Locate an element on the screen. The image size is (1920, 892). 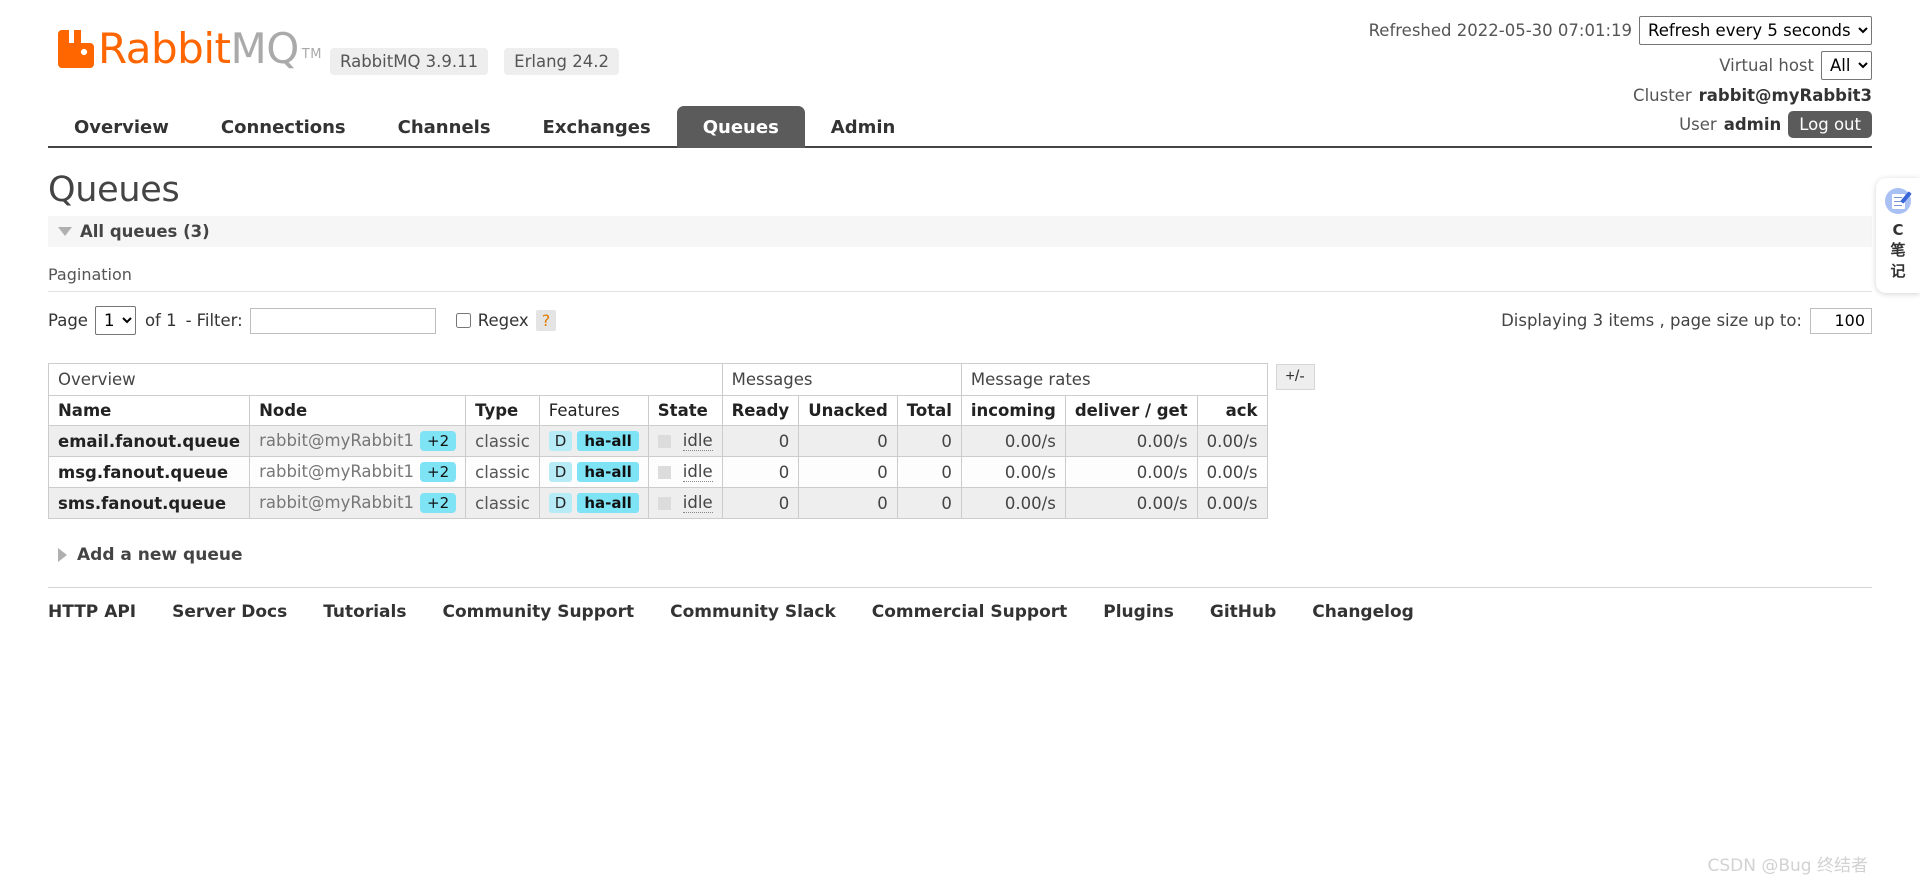
footer-link-community-slack: Community Slack is located at coordinates (753, 612).